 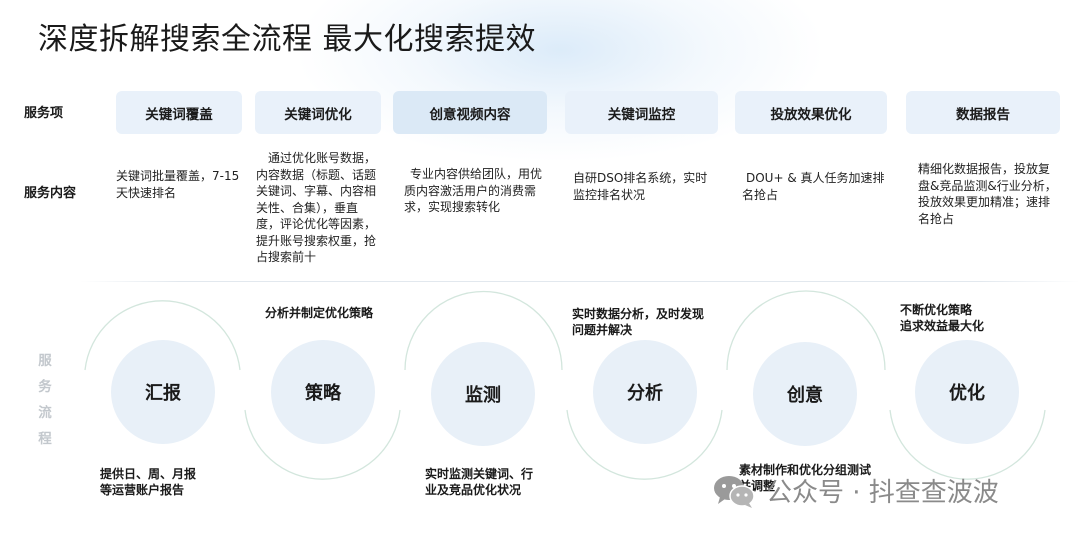 What do you see at coordinates (163, 392) in the screenshot?
I see `flow-step-report: 汇报` at bounding box center [163, 392].